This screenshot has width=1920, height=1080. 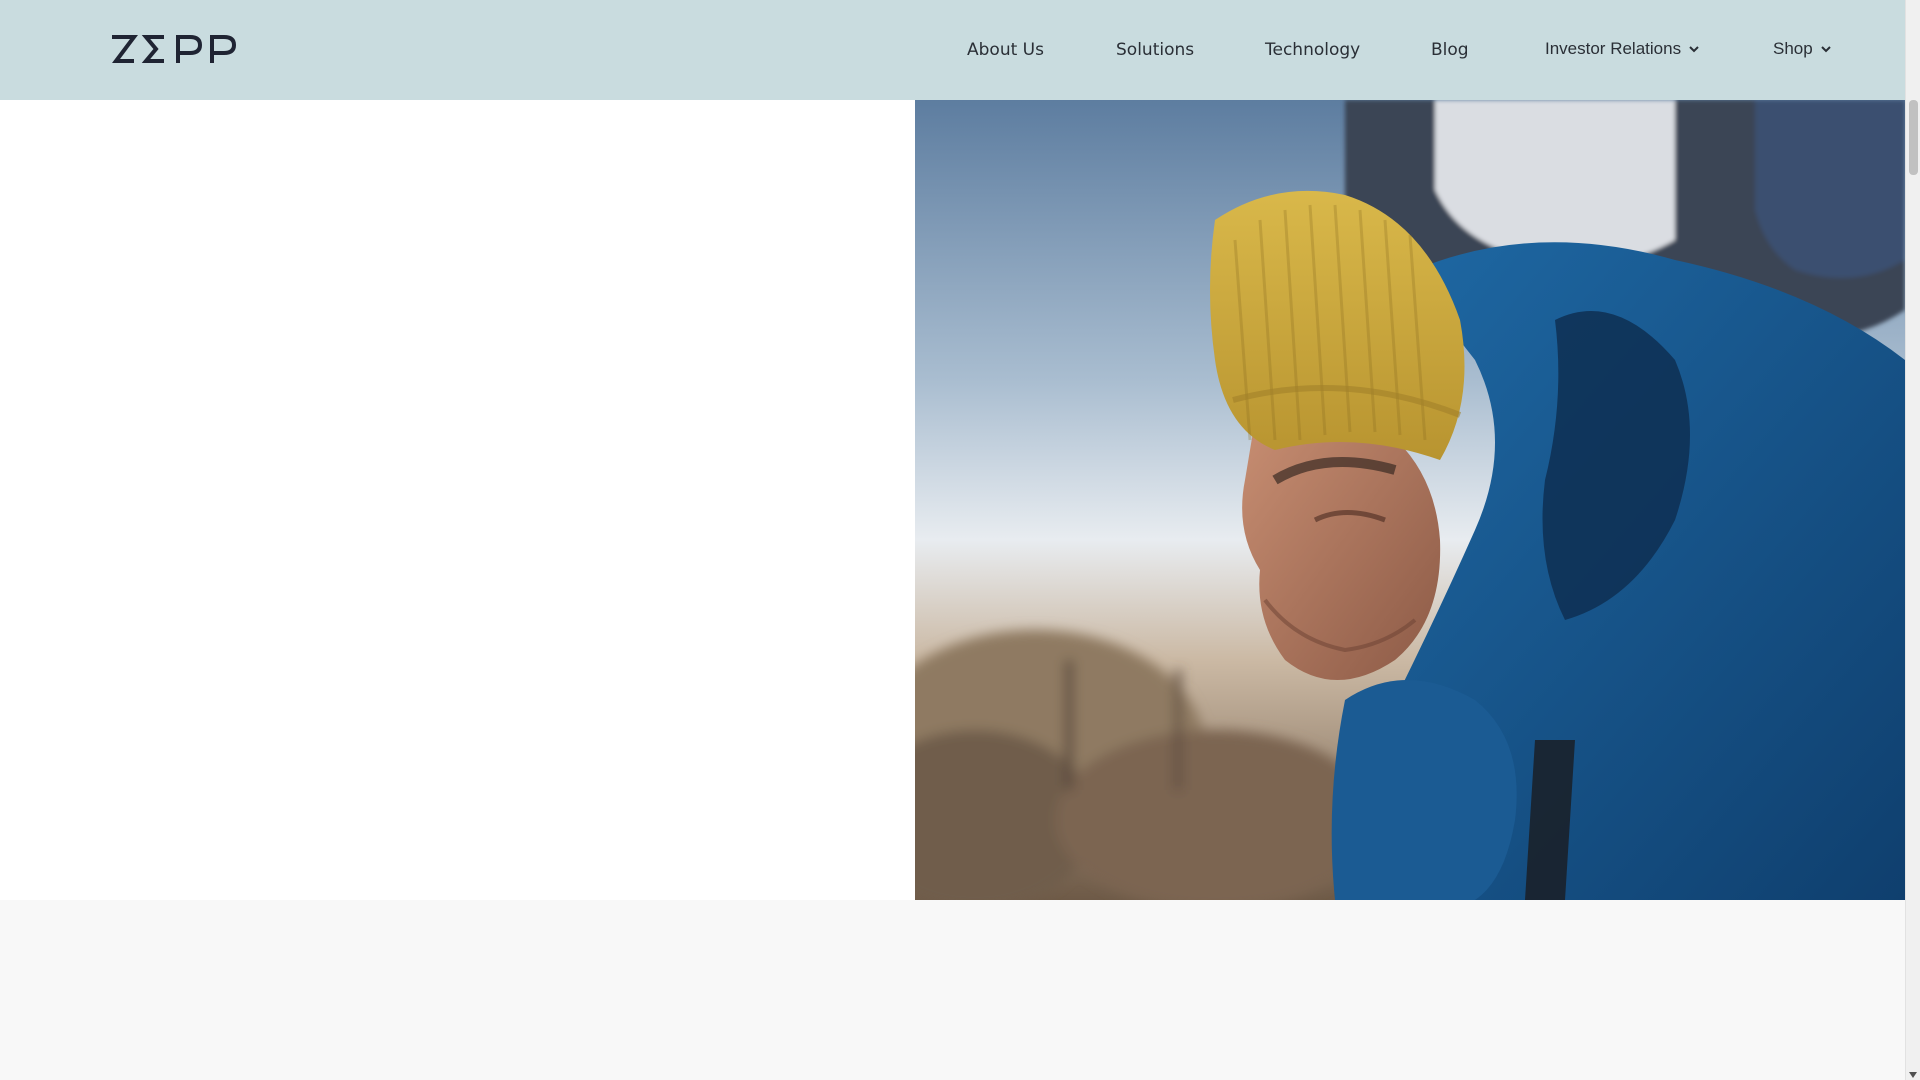 I want to click on nav-investor-relations: Investor Relations, so click(x=1623, y=49).